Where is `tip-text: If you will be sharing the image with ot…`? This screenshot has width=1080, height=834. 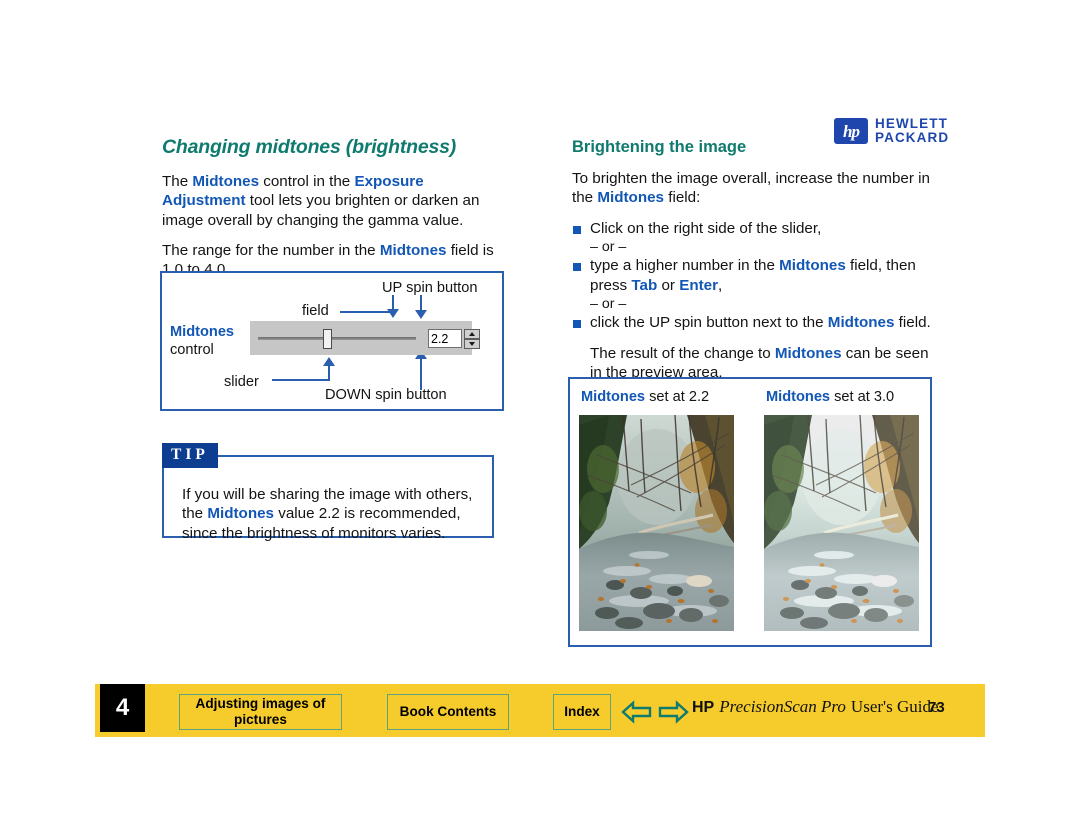 tip-text: If you will be sharing the image with ot… is located at coordinates (332, 514).